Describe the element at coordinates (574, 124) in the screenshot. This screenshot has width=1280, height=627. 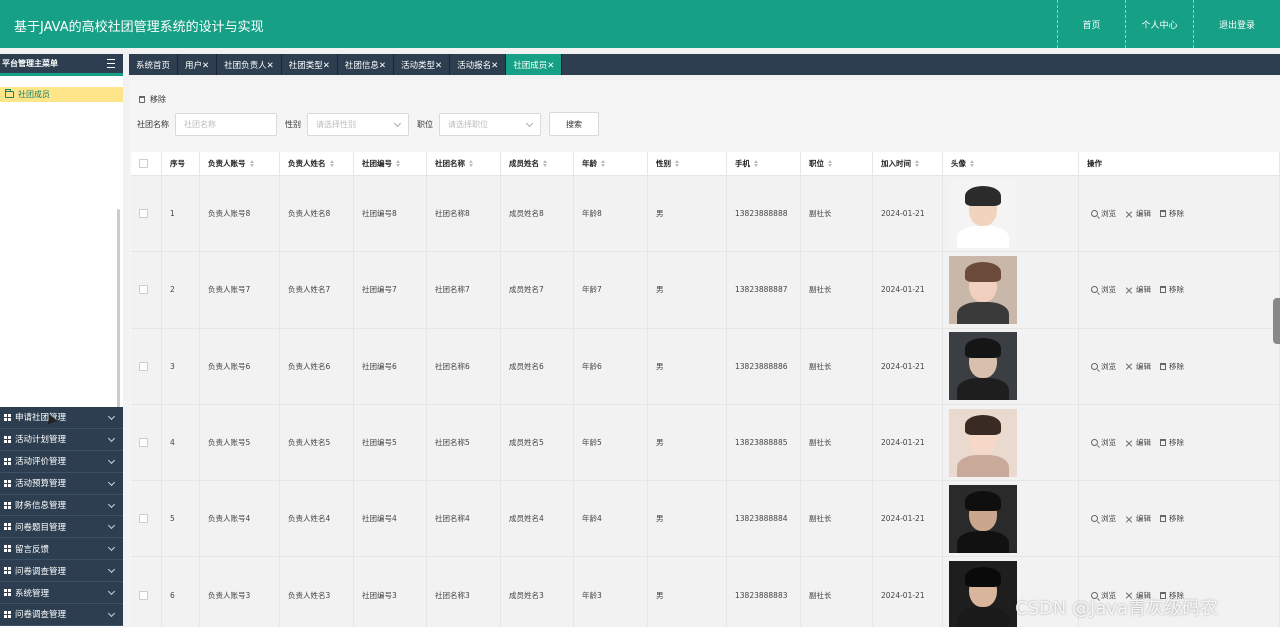
I see `search-button: 搜索` at that location.